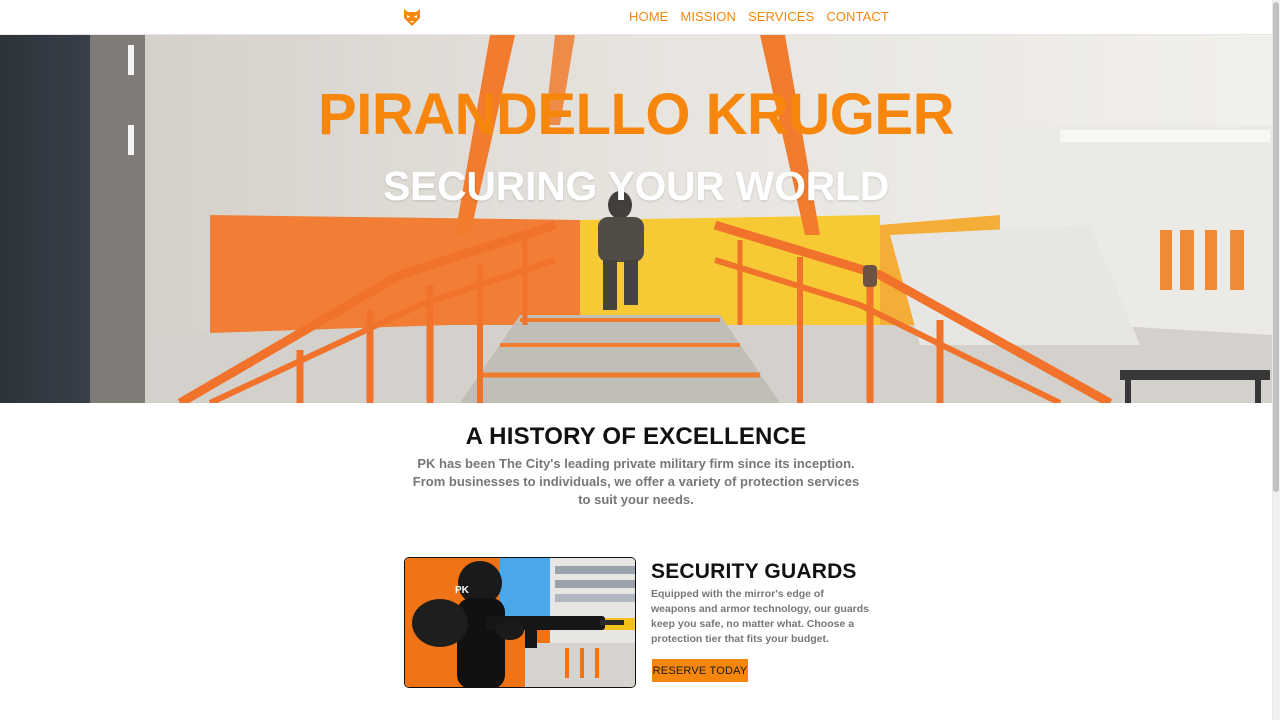 The width and height of the screenshot is (1280, 720). Describe the element at coordinates (754, 571) in the screenshot. I see `service-title: SECURITY GUARDS` at that location.